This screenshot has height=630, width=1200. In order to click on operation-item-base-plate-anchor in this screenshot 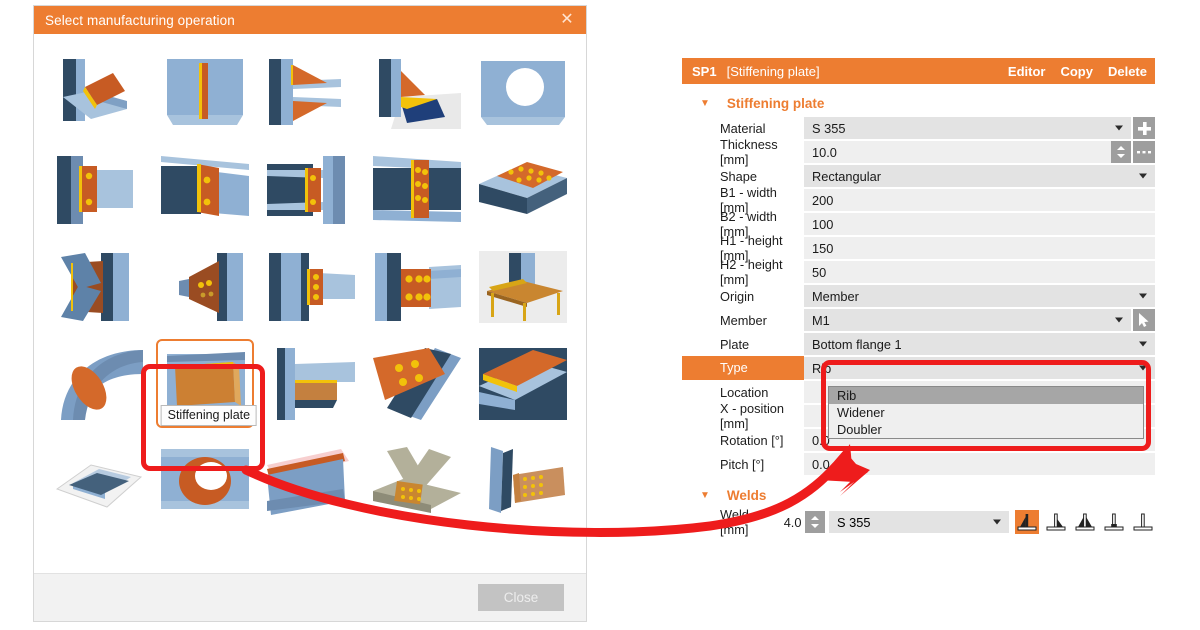, I will do `click(417, 92)`.